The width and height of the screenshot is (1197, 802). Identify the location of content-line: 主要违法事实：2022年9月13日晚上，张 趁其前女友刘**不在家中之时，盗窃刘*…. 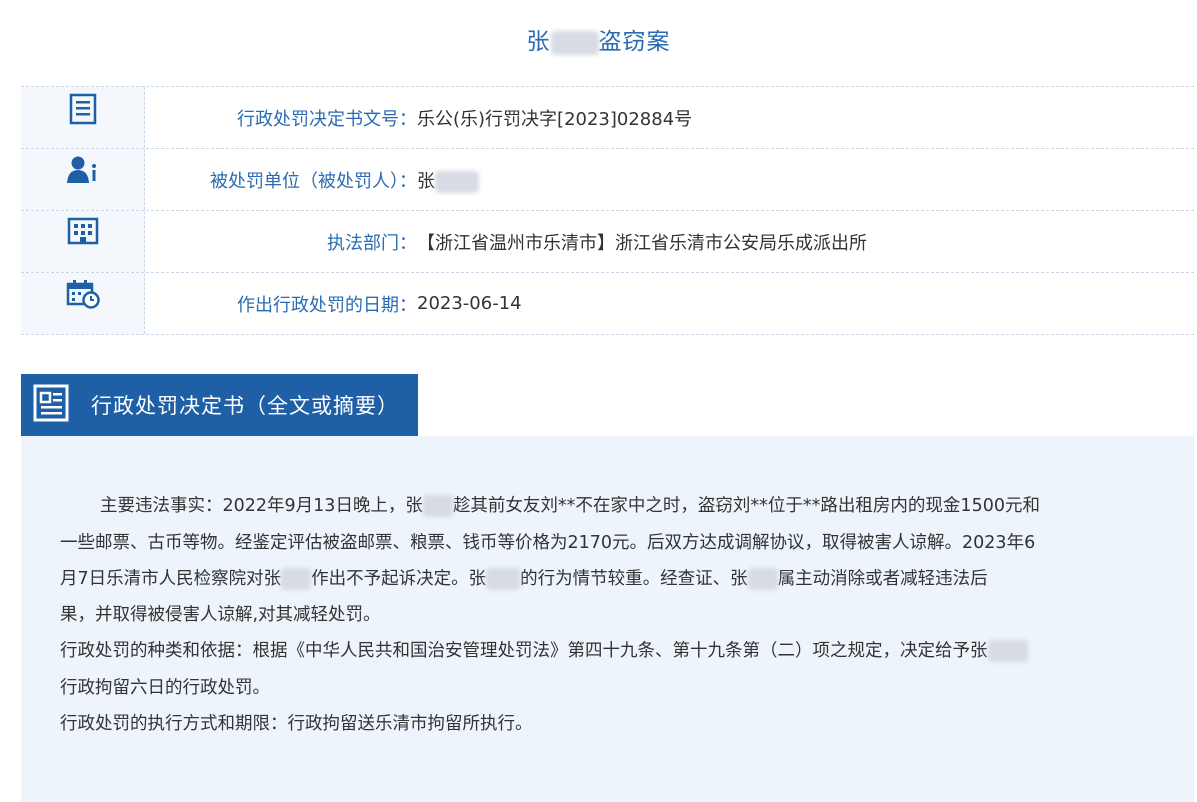
(615, 506).